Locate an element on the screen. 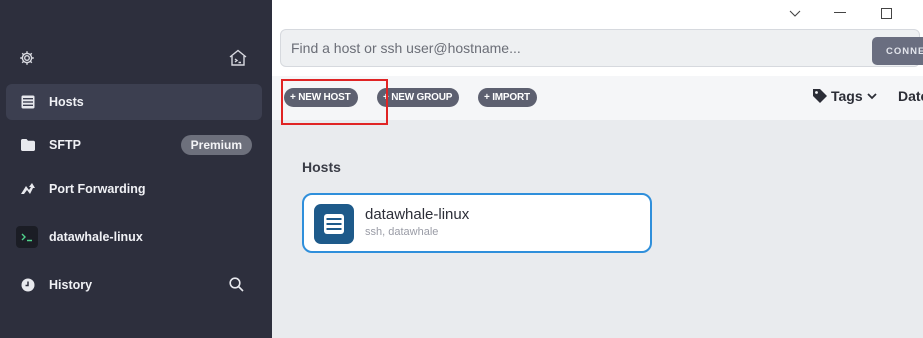  search-area: CONNECT is located at coordinates (597, 51).